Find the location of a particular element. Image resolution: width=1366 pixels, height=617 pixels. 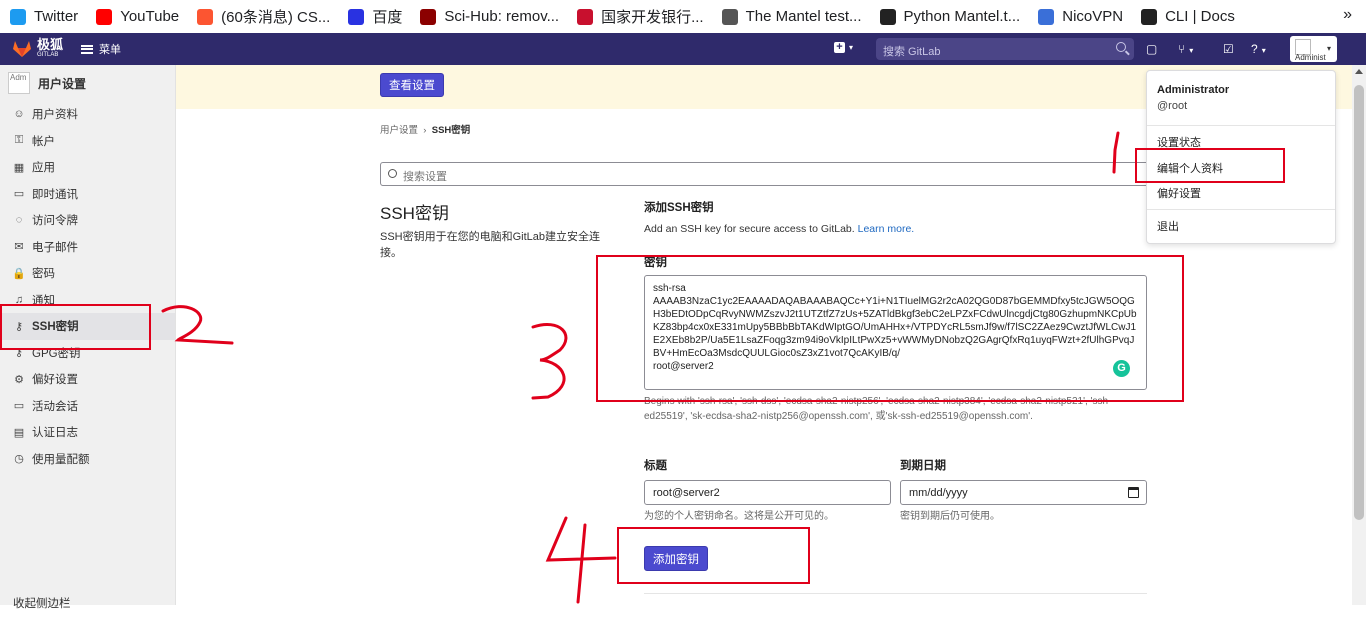

bookmark-item: 百度 is located at coordinates (375, 16).